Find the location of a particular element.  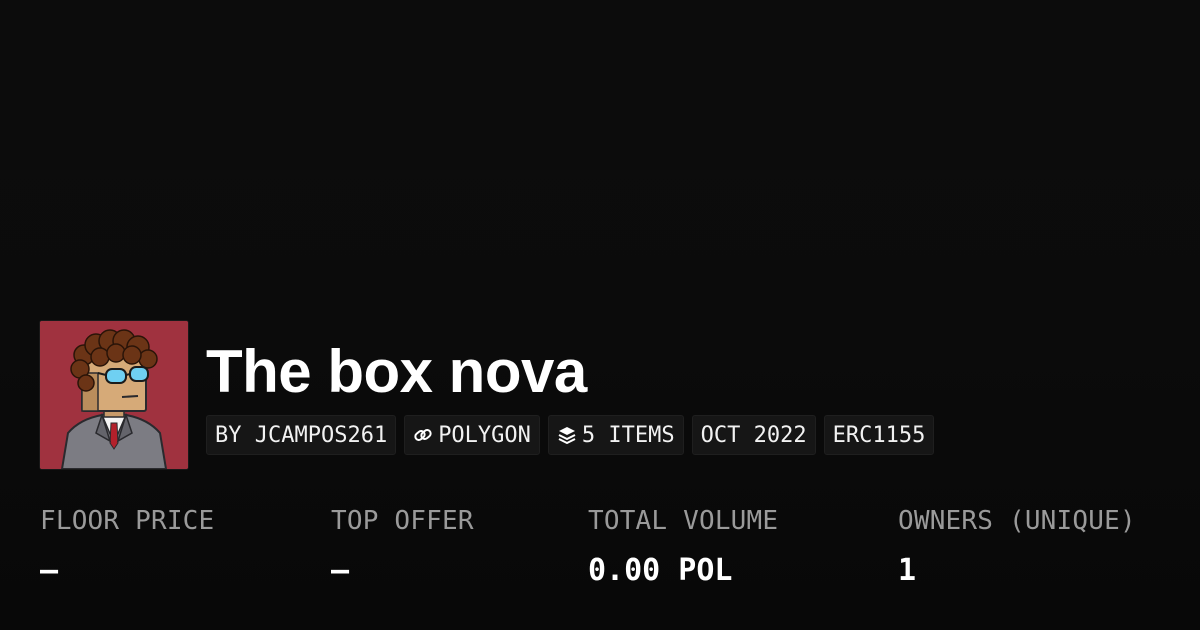

stat-value: 1 is located at coordinates (907, 570).